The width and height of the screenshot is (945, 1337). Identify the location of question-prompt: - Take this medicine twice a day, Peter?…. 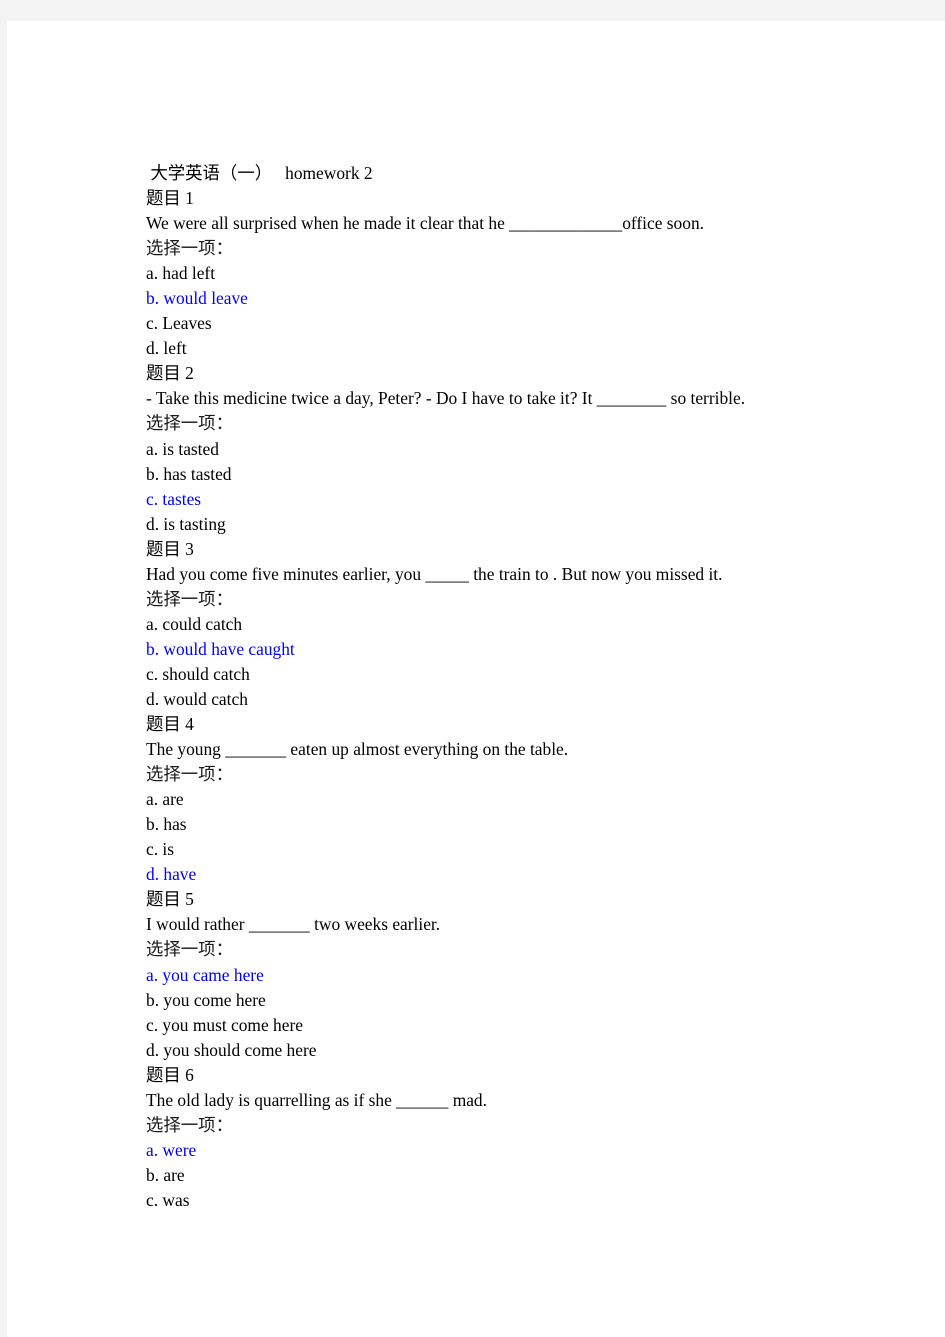
(446, 398).